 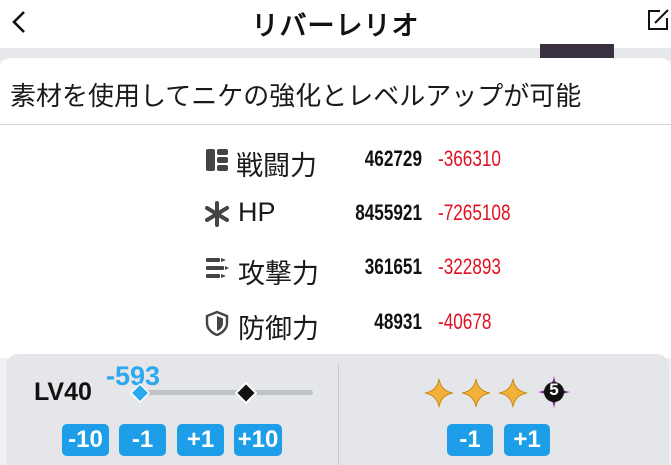 What do you see at coordinates (217, 268) in the screenshot?
I see `attack-icon` at bounding box center [217, 268].